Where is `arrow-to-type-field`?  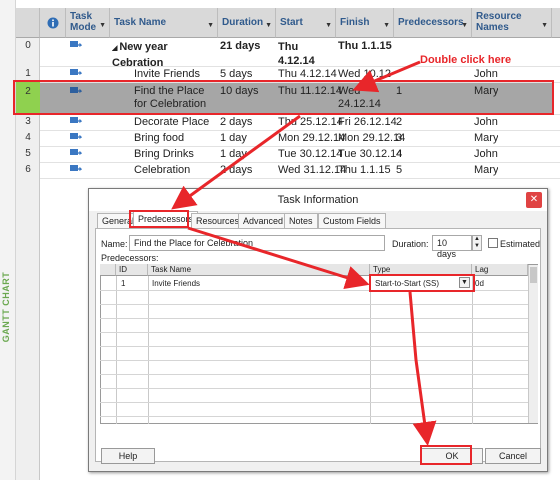 arrow-to-type-field is located at coordinates (278, 258).